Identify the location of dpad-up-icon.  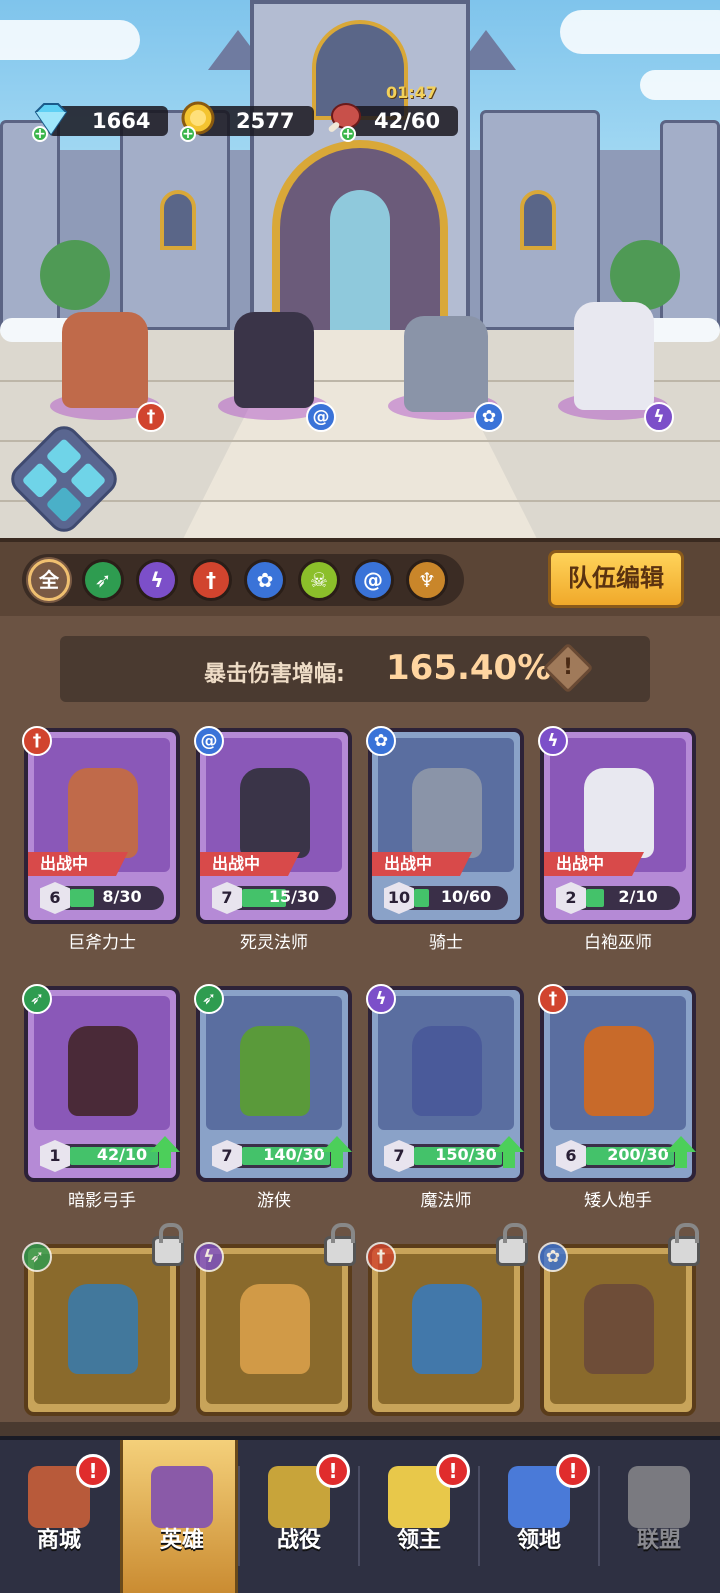
(64, 456).